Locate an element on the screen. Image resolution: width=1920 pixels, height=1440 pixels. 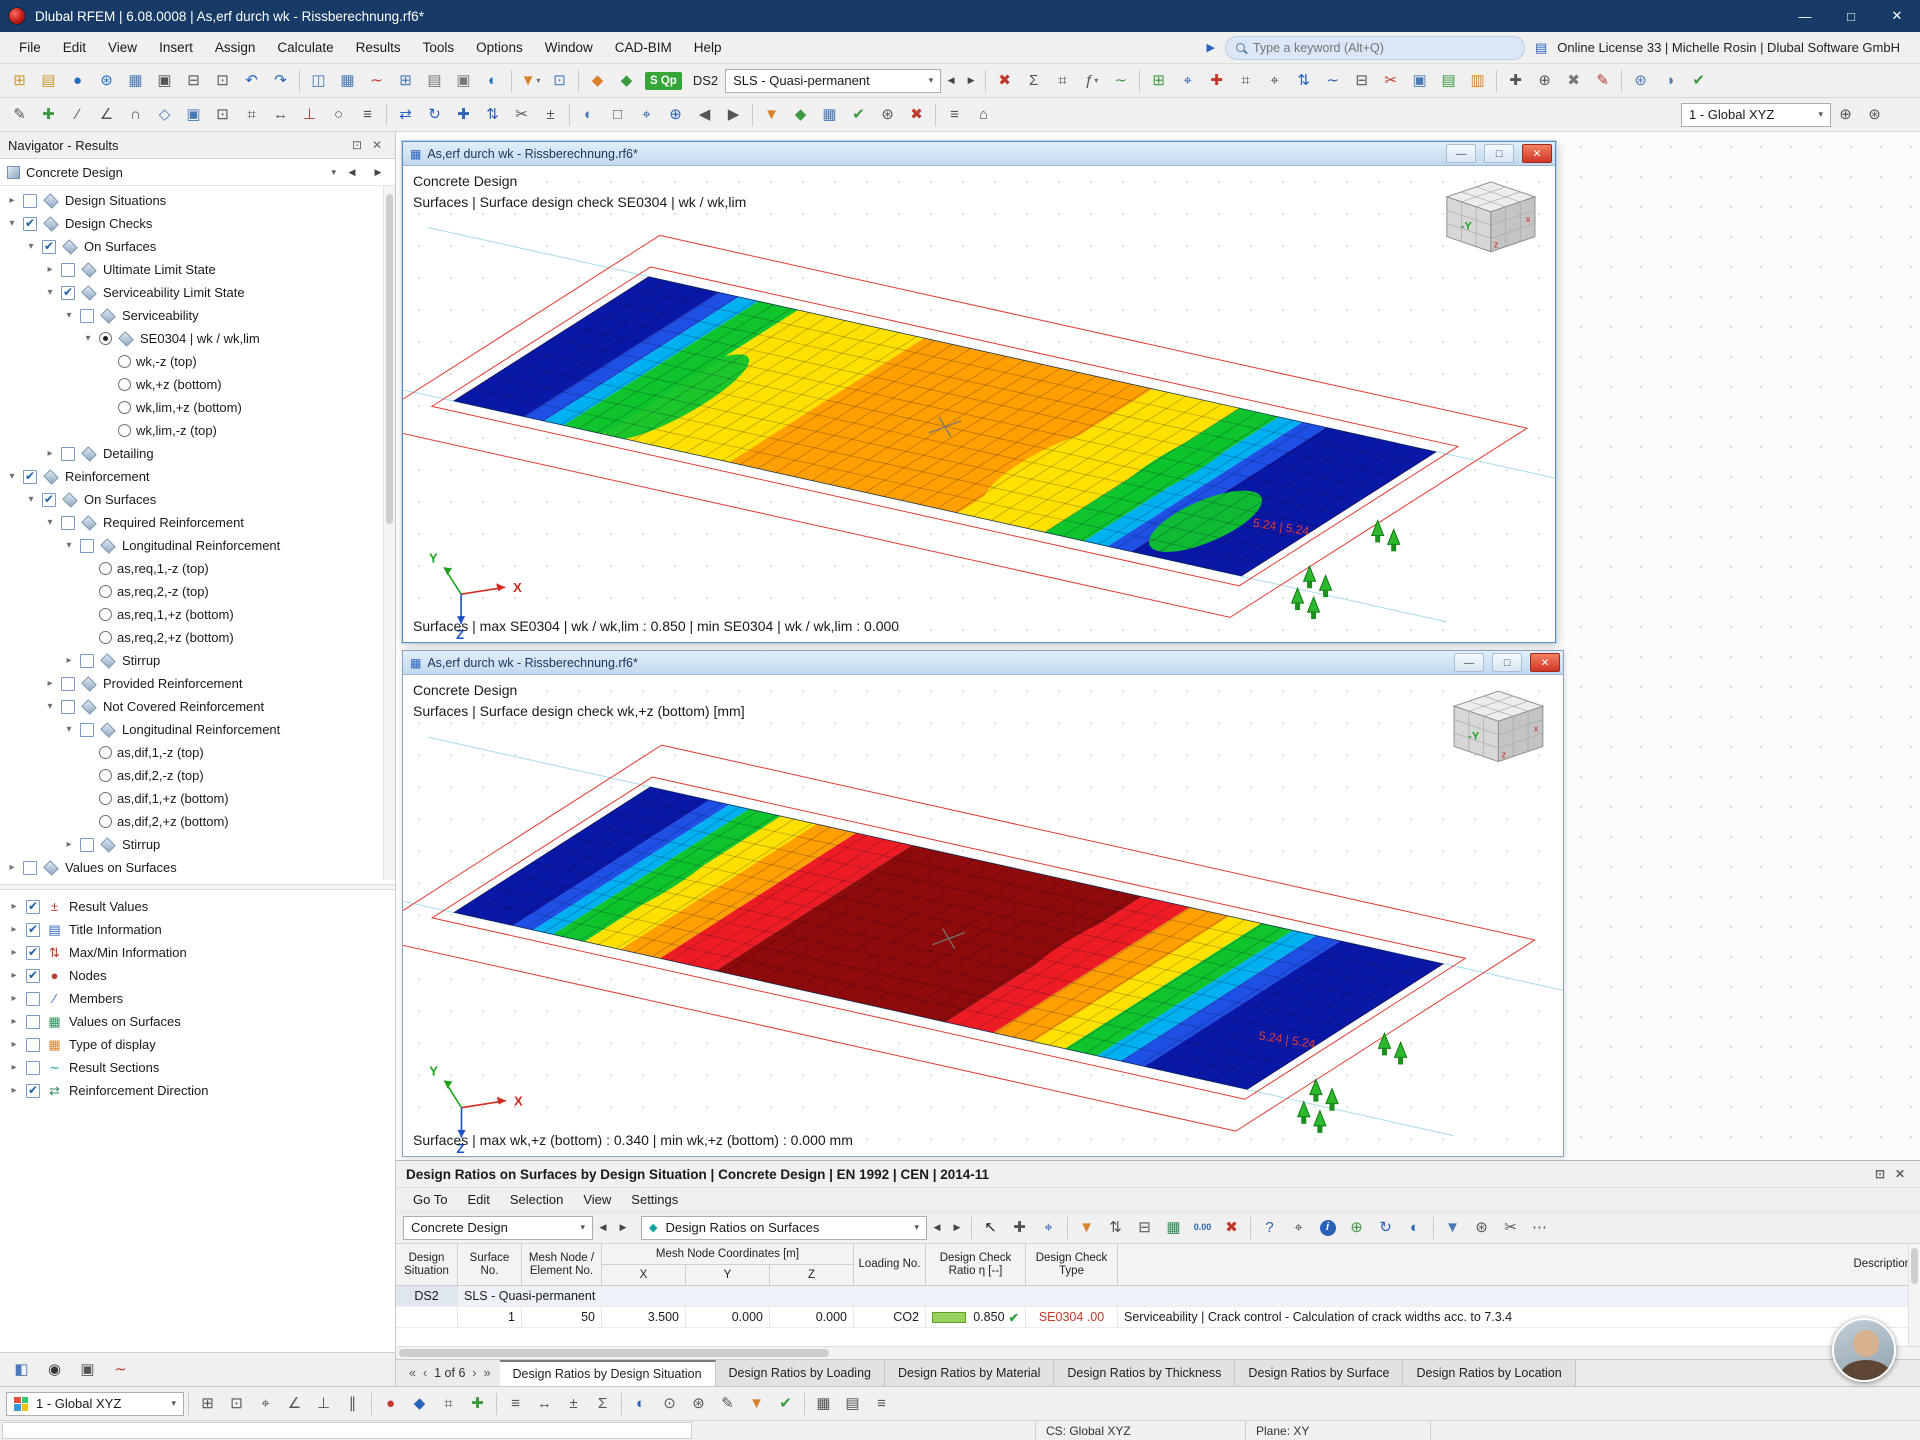
menu-view: View is located at coordinates (122, 48).